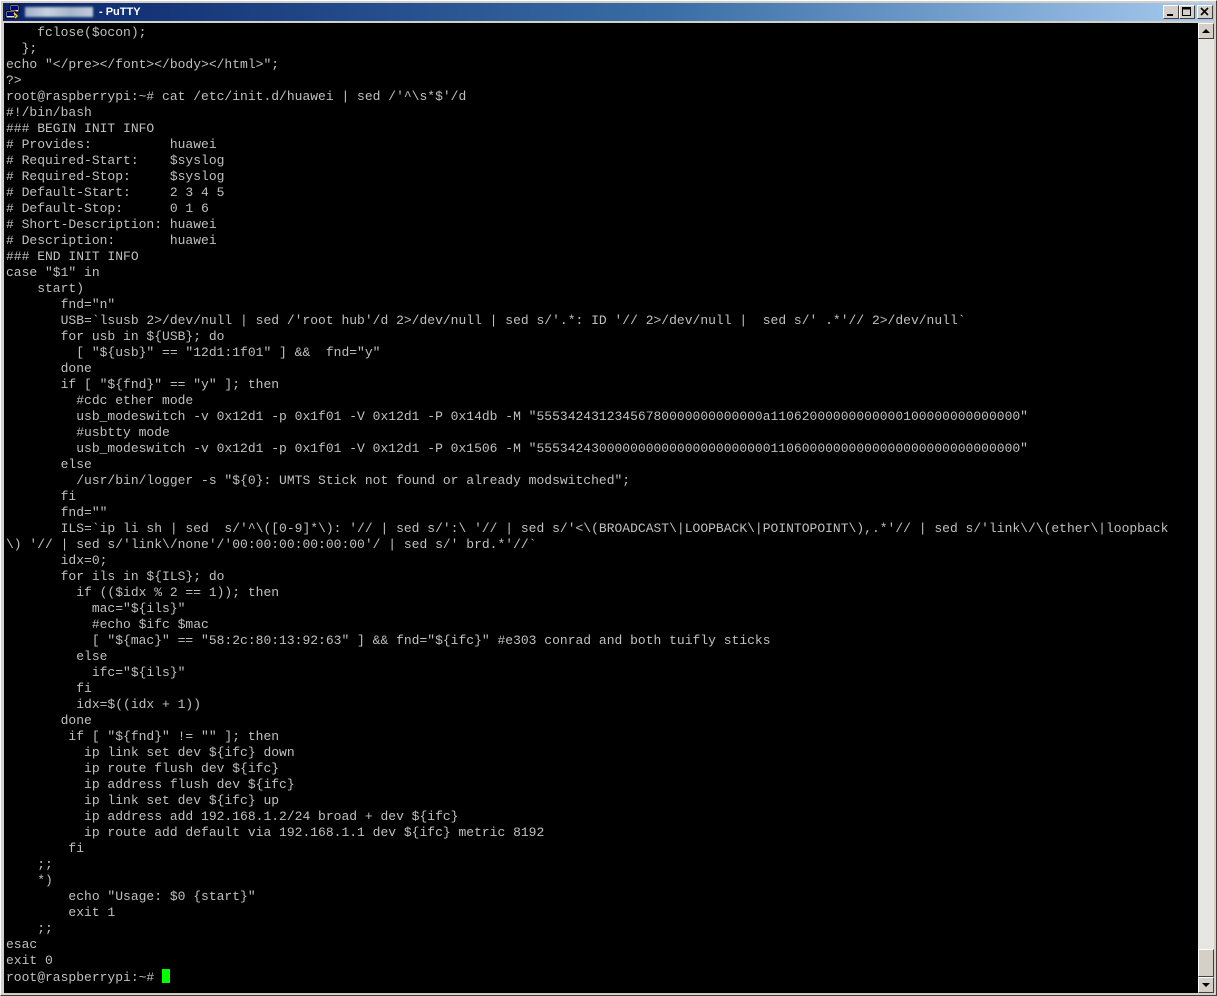 This screenshot has height=996, width=1217. Describe the element at coordinates (143, 736) in the screenshot. I see `terminal-line: if [ "${fnd}" != "" ]; then` at that location.